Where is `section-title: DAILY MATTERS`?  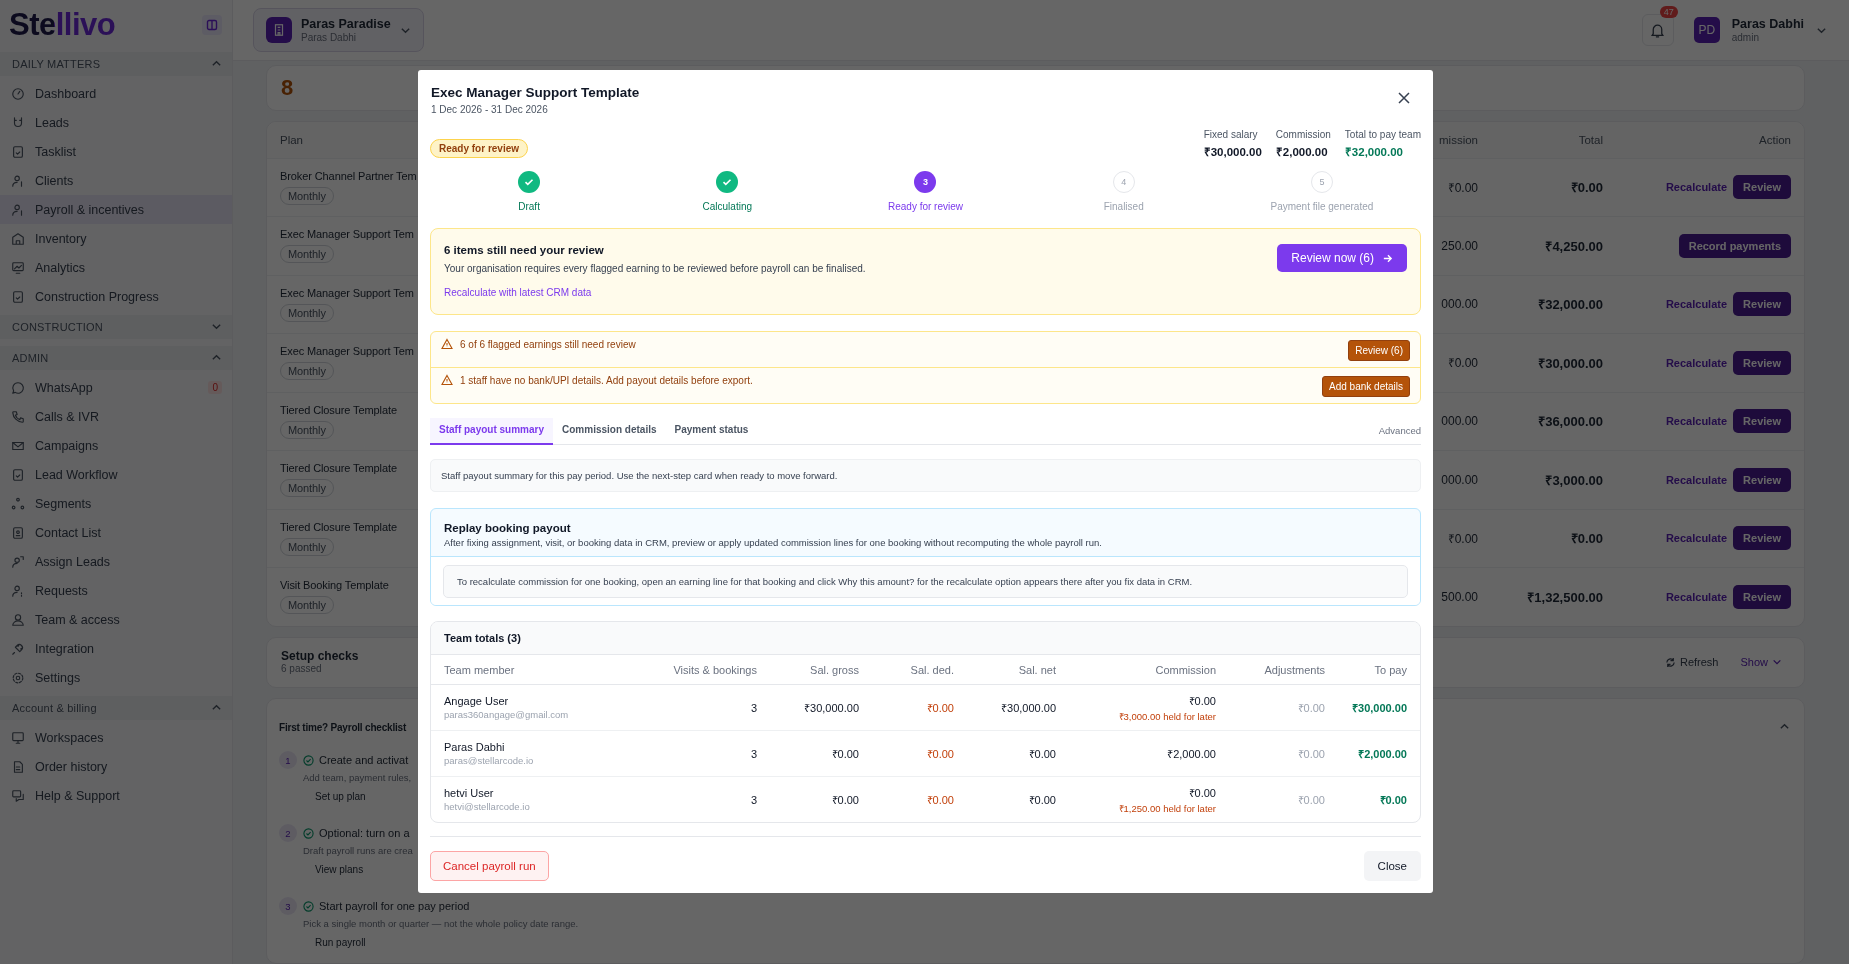 section-title: DAILY MATTERS is located at coordinates (56, 64).